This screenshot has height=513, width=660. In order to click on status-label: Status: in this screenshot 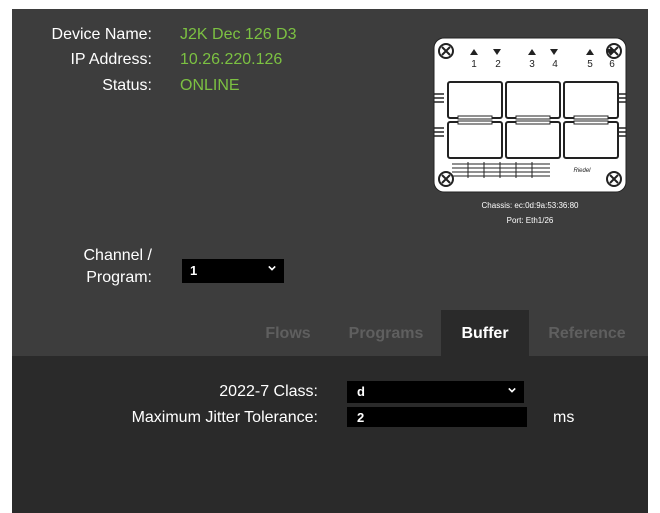, I will do `click(127, 85)`.